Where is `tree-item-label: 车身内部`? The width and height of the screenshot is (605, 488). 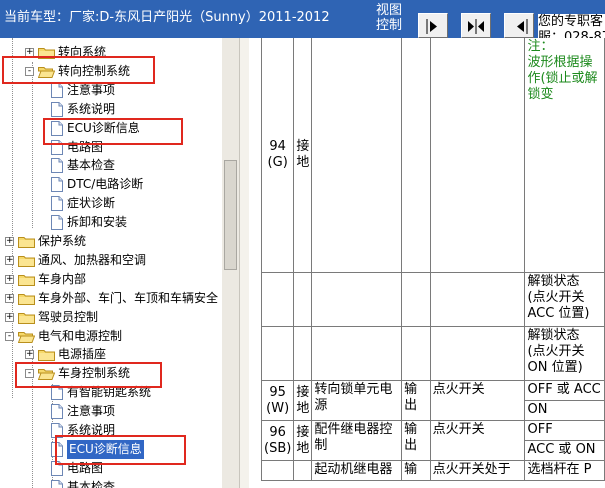 tree-item-label: 车身内部 is located at coordinates (62, 278).